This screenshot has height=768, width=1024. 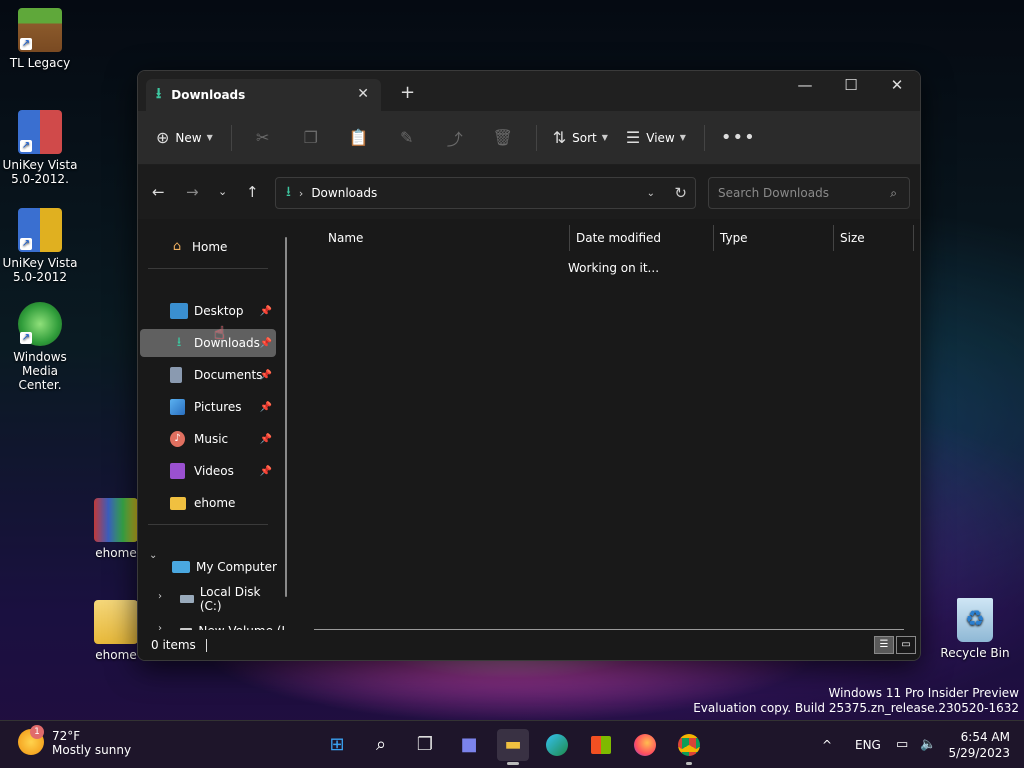 I want to click on sidebar-item-desktop: Desktop 📌, so click(x=208, y=311).